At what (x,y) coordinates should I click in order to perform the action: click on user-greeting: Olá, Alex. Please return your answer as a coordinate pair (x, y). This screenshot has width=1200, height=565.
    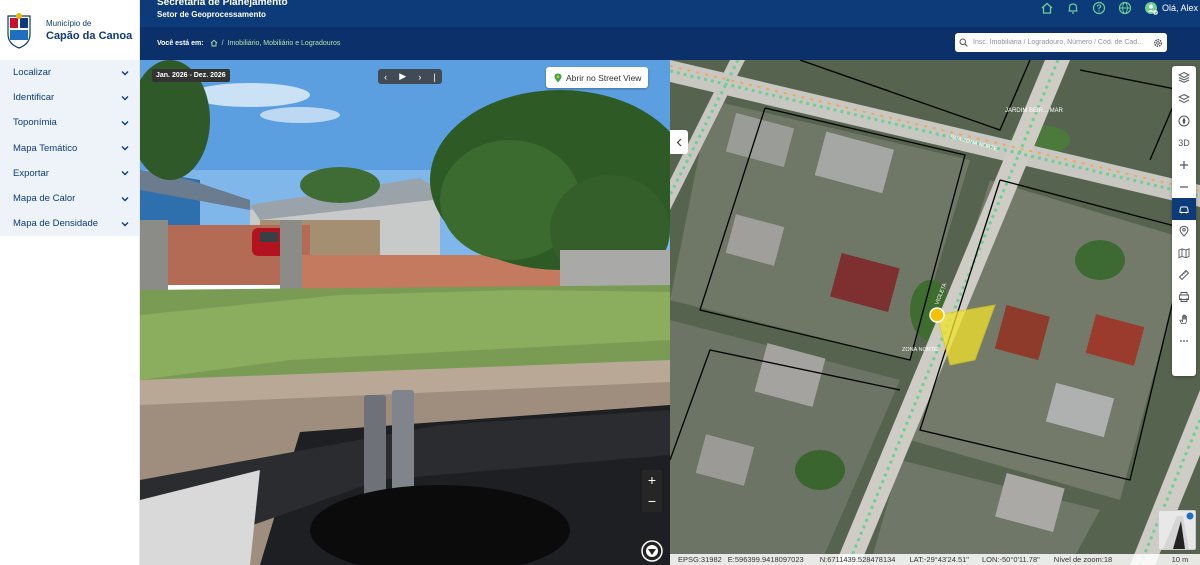
    Looking at the image, I should click on (1180, 8).